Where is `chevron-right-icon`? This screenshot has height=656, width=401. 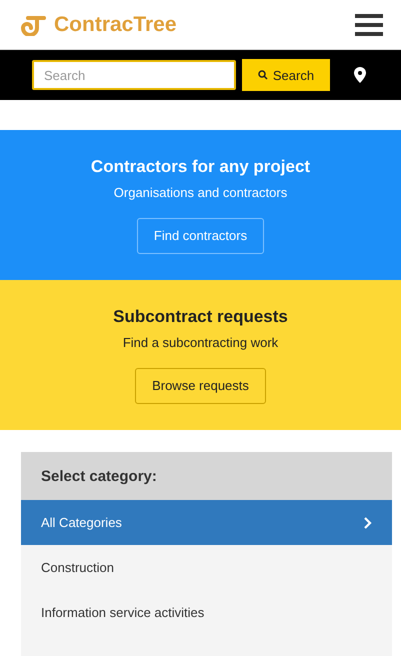
chevron-right-icon is located at coordinates (368, 522).